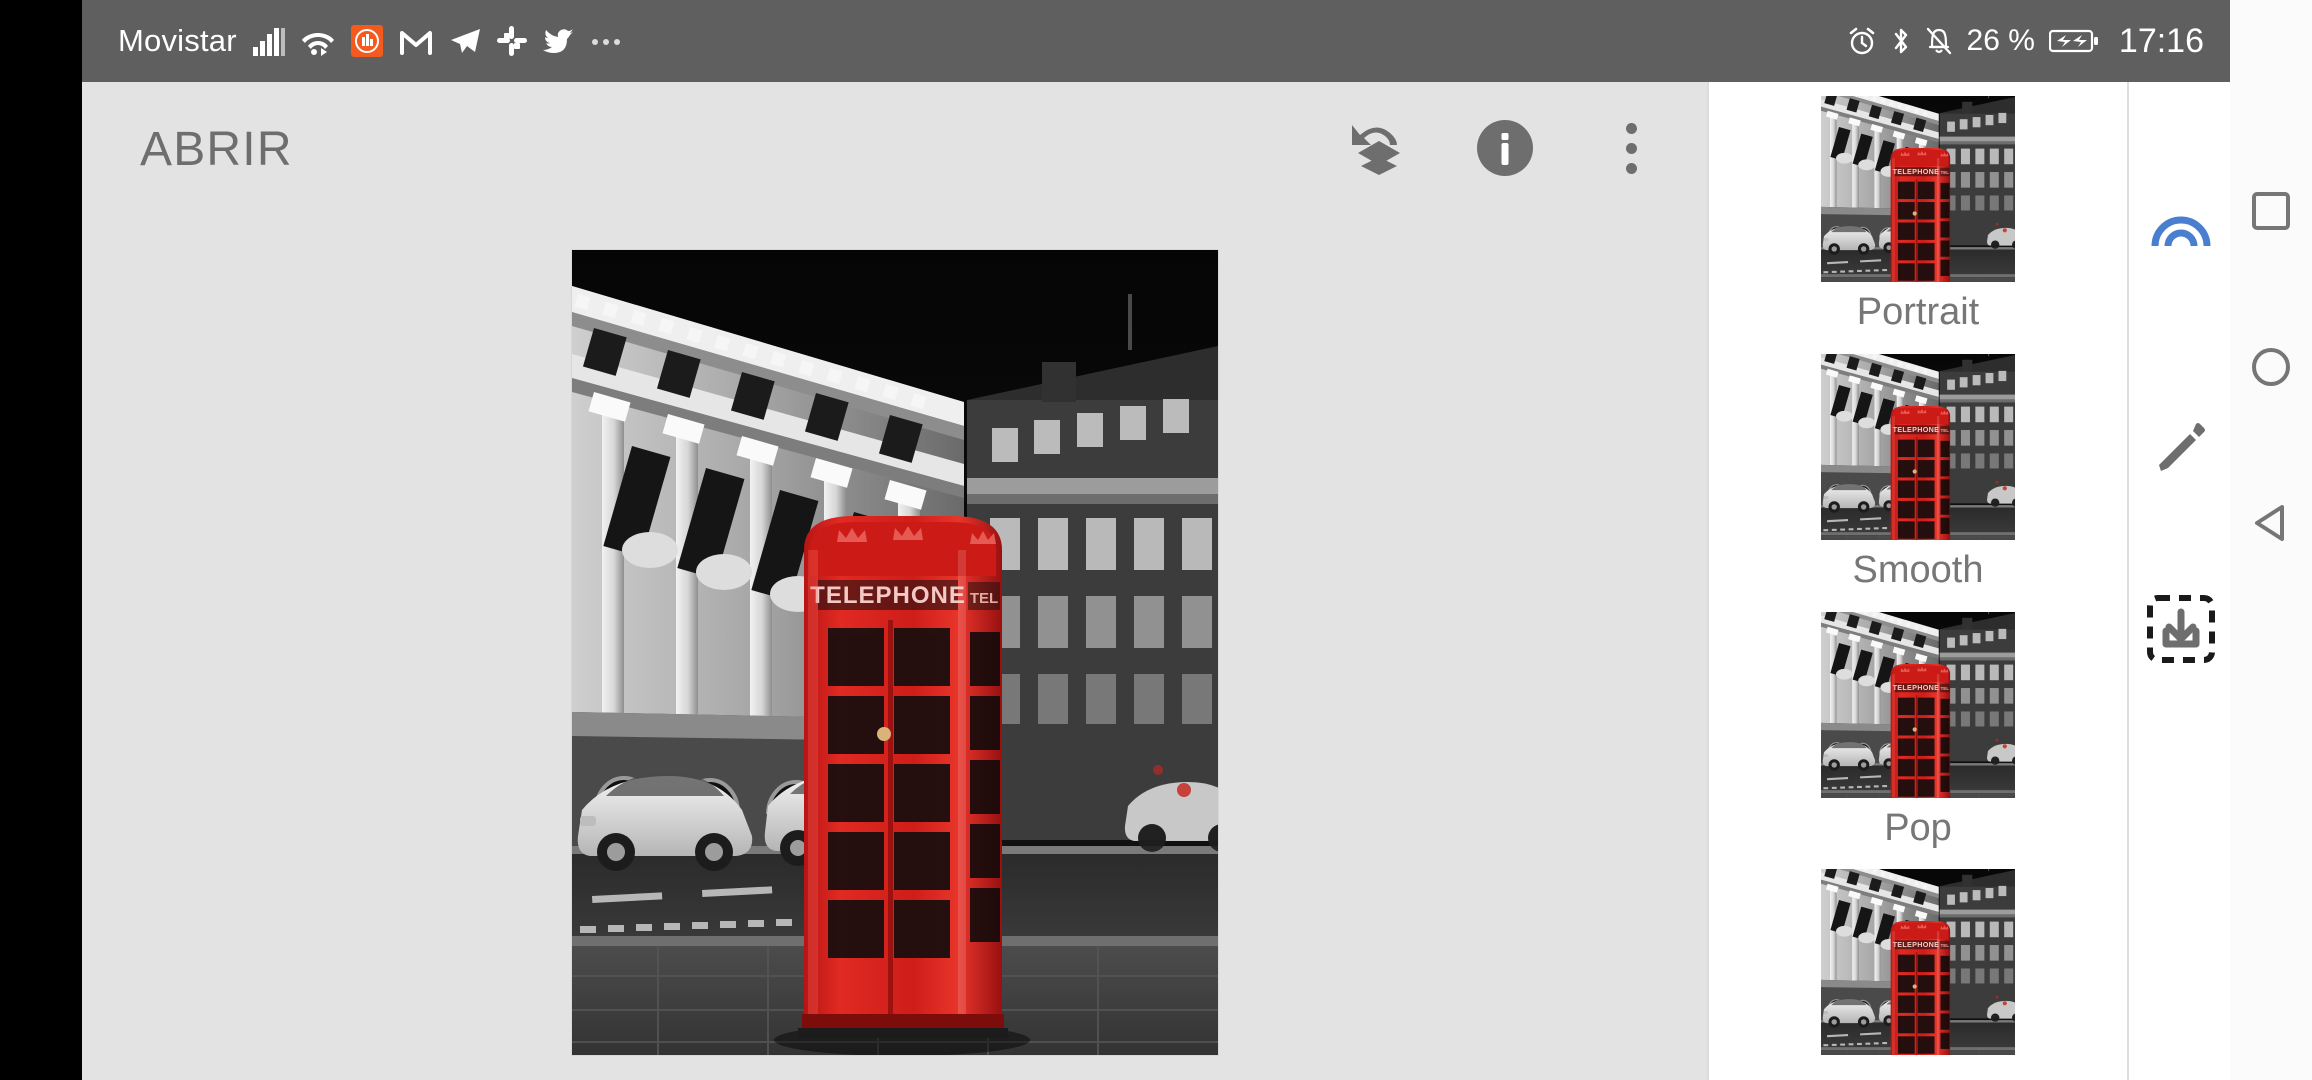 This screenshot has width=2312, height=1080. Describe the element at coordinates (268, 41) in the screenshot. I see `signal-bars-icon` at that location.